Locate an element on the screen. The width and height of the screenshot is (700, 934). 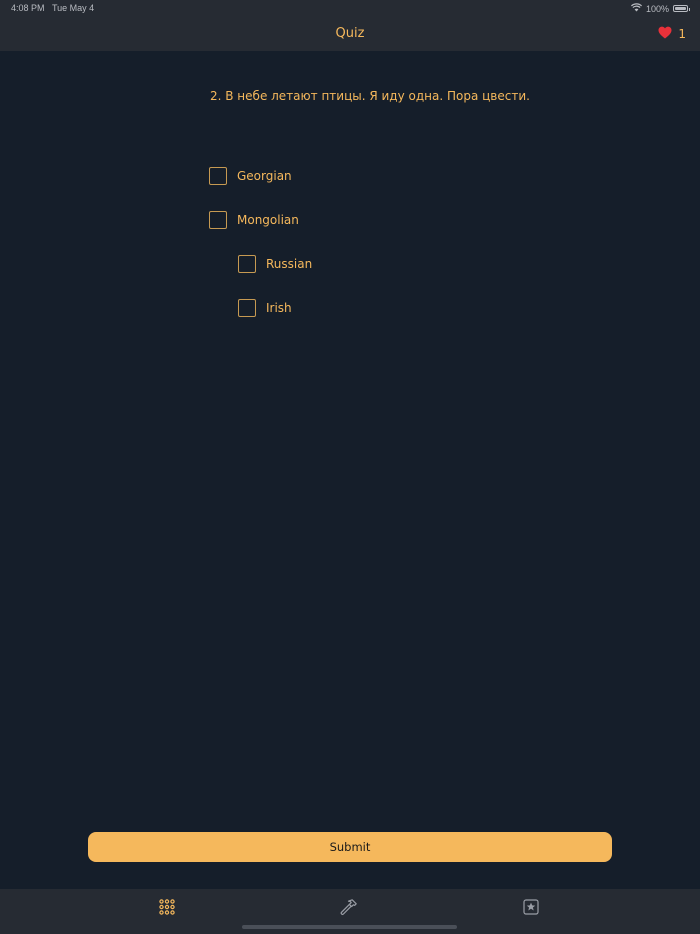
status-time: 4:08 PM is located at coordinates (28, 8).